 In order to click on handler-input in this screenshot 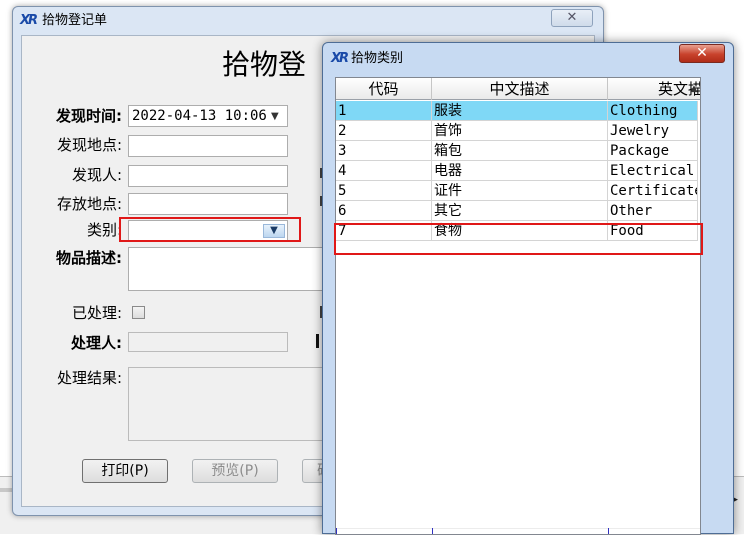, I will do `click(208, 342)`.